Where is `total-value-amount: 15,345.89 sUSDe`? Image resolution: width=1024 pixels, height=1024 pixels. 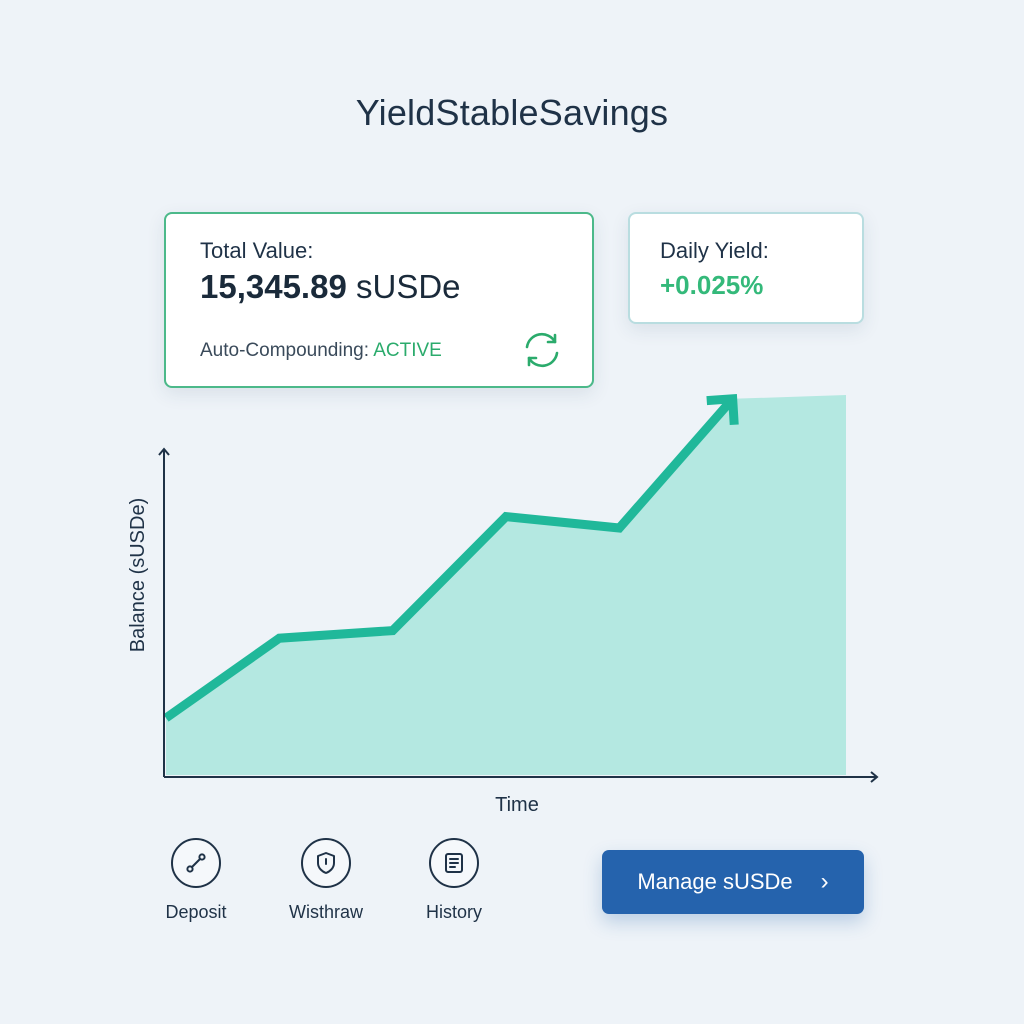
total-value-amount: 15,345.89 sUSDe is located at coordinates (330, 287).